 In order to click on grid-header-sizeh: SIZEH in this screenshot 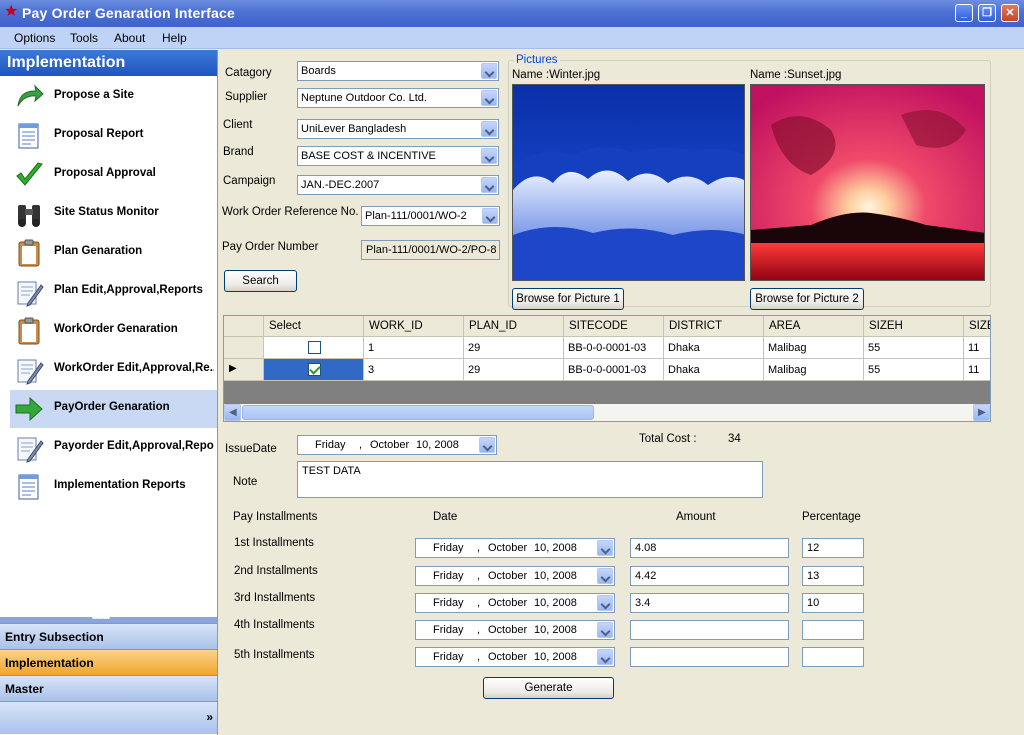, I will do `click(914, 326)`.